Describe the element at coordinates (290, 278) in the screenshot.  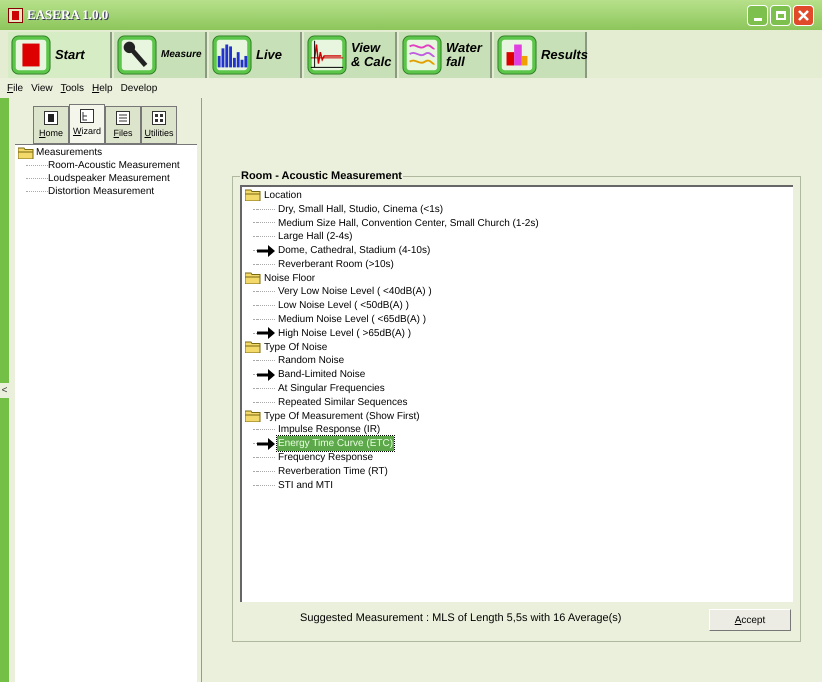
I see `tree-item: Noise Floor` at that location.